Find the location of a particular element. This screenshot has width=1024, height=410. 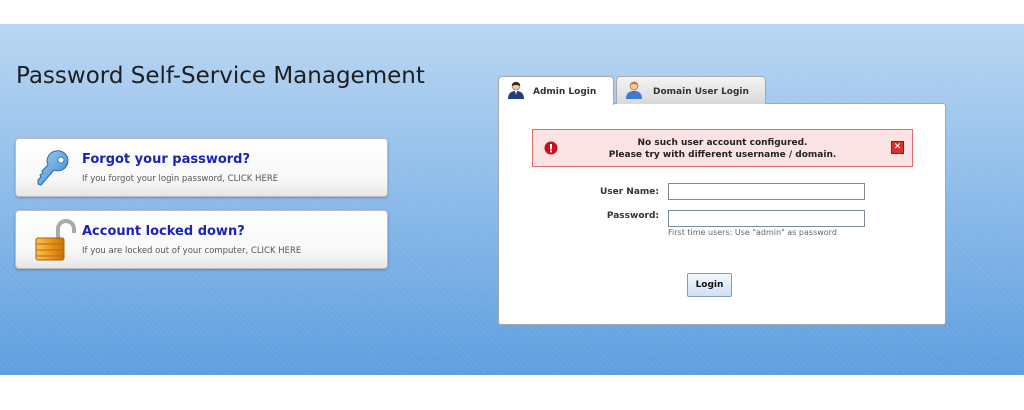

forgot-password-link: Forgot your password? is located at coordinates (166, 159).